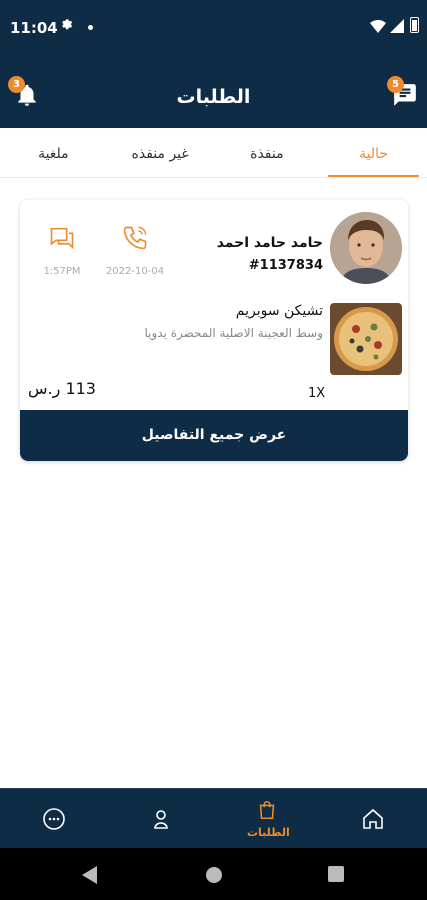 The image size is (427, 900). Describe the element at coordinates (53, 152) in the screenshot. I see `tab-cancelled: ملغية` at that location.